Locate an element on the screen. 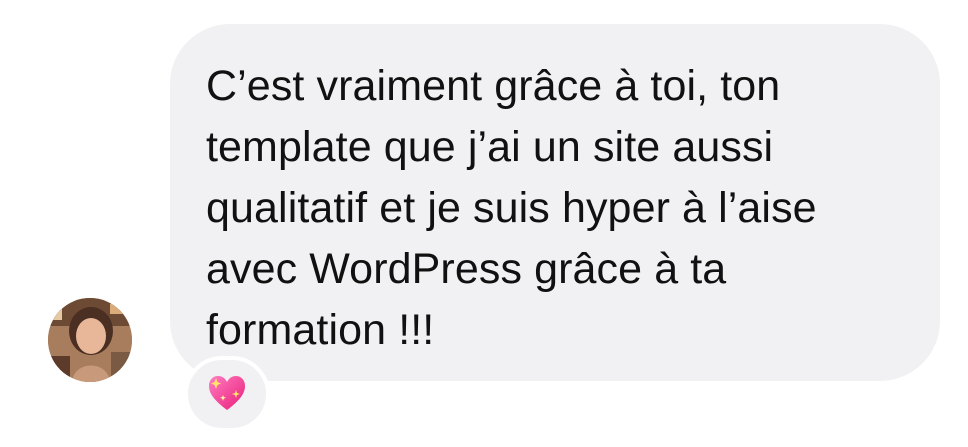 The width and height of the screenshot is (968, 447). sparkling-heart-icon is located at coordinates (227, 393).